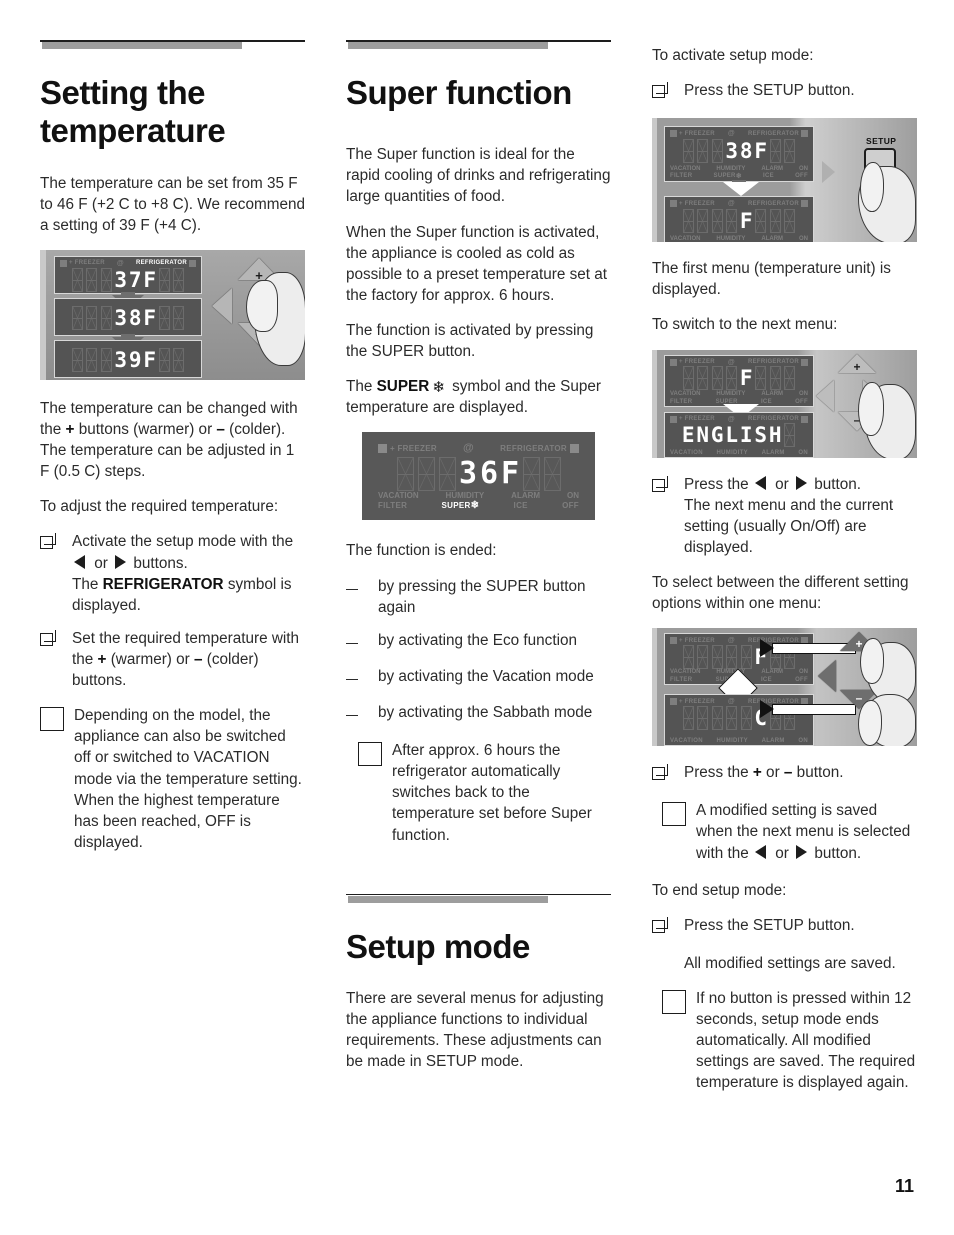 This screenshot has width=954, height=1235. Describe the element at coordinates (133, 112) in the screenshot. I see `page-title-setting-temperature: Setting the temperature` at that location.